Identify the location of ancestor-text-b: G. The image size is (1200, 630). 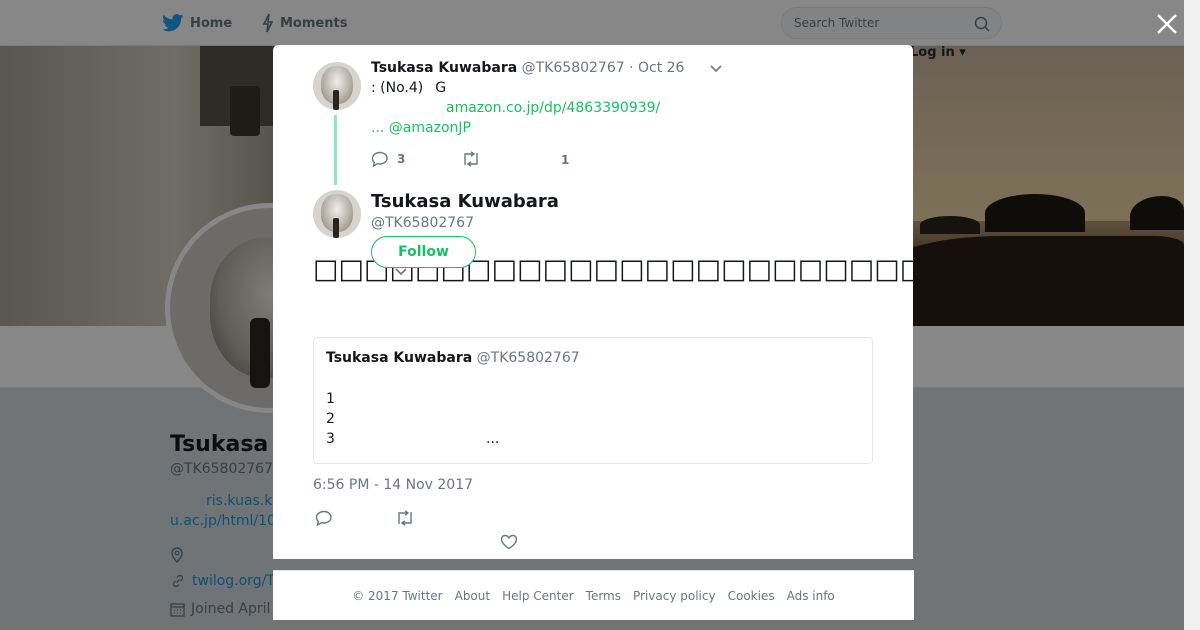
(441, 88).